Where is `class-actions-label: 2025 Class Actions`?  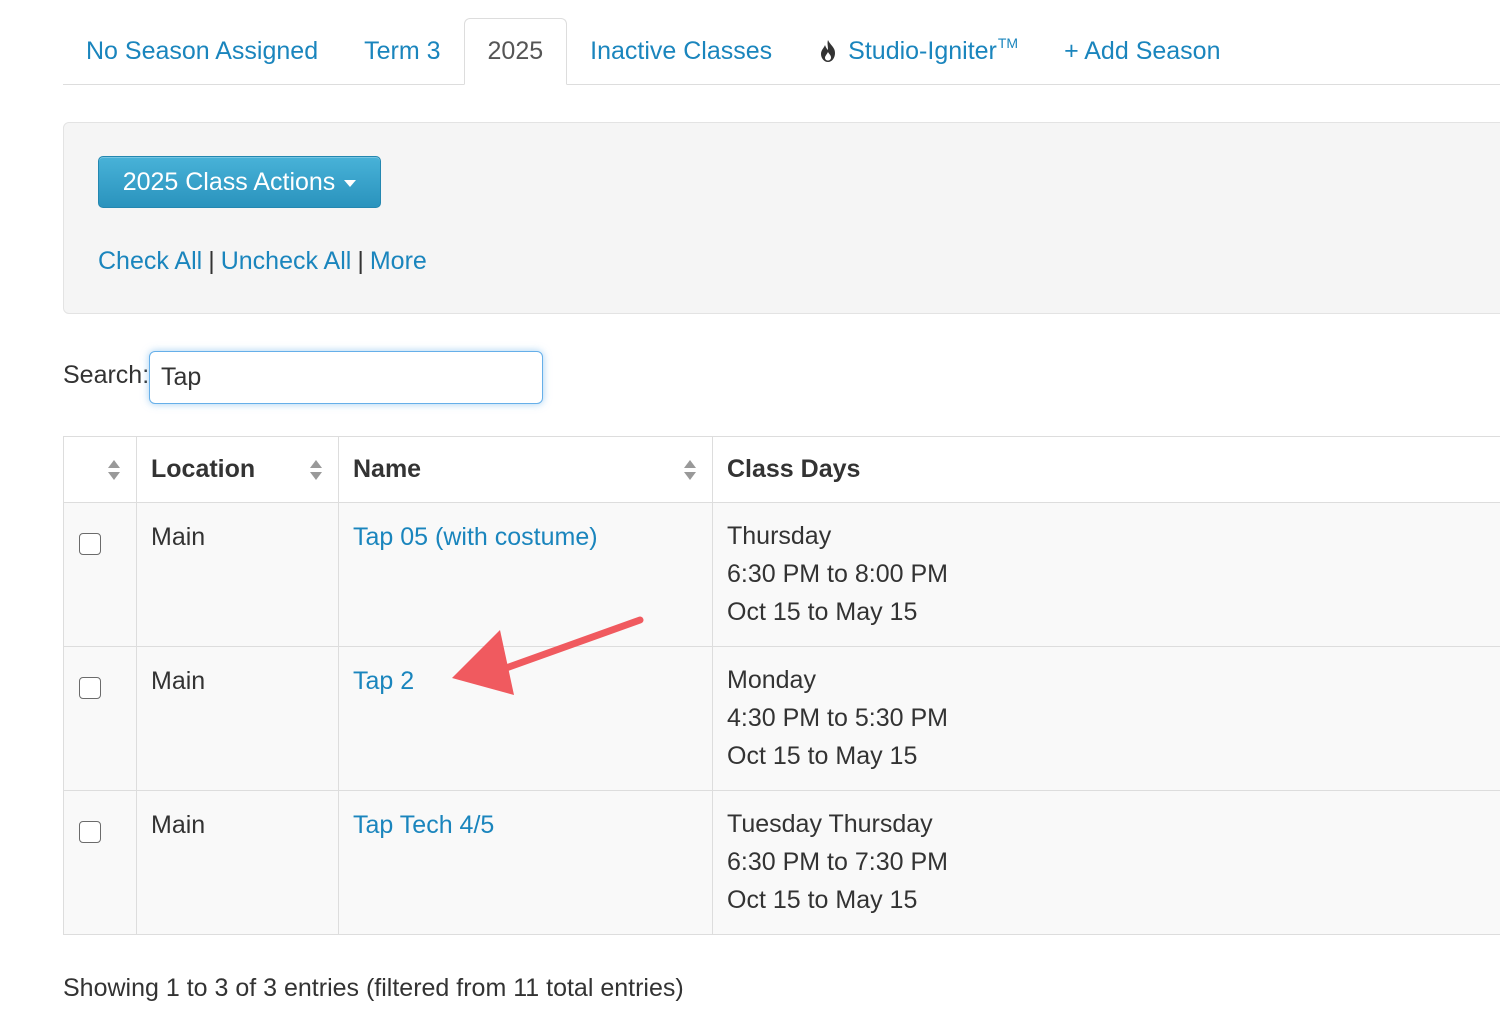
class-actions-label: 2025 Class Actions is located at coordinates (229, 181).